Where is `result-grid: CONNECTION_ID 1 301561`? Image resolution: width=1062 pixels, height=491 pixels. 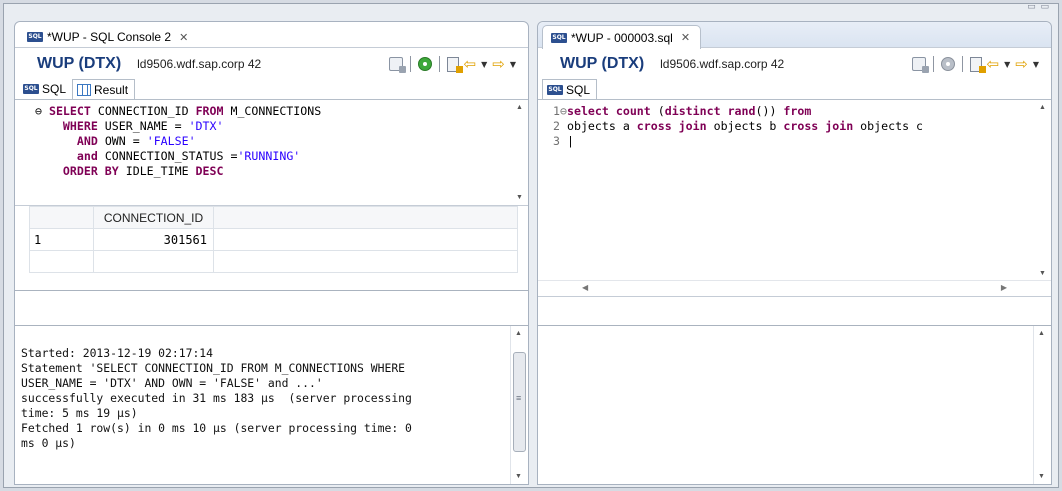 result-grid: CONNECTION_ID 1 301561 is located at coordinates (271, 248).